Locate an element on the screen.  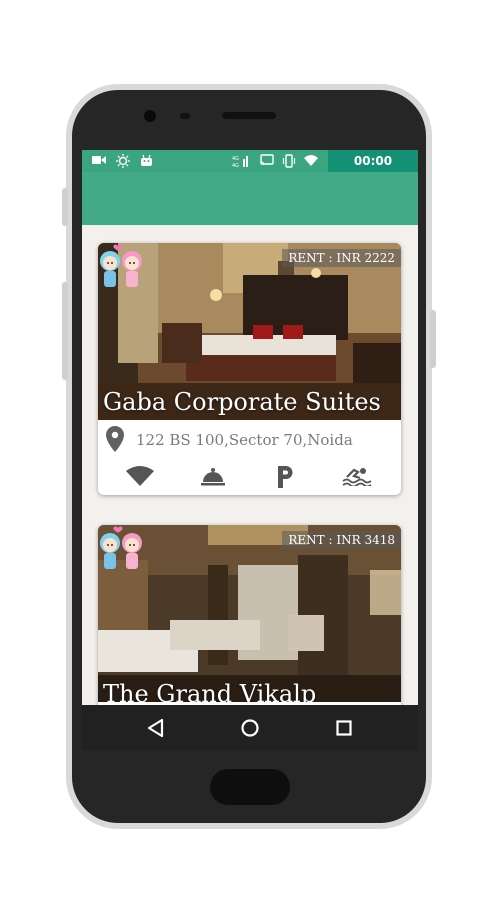
location-pin-icon is located at coordinates (115, 439).